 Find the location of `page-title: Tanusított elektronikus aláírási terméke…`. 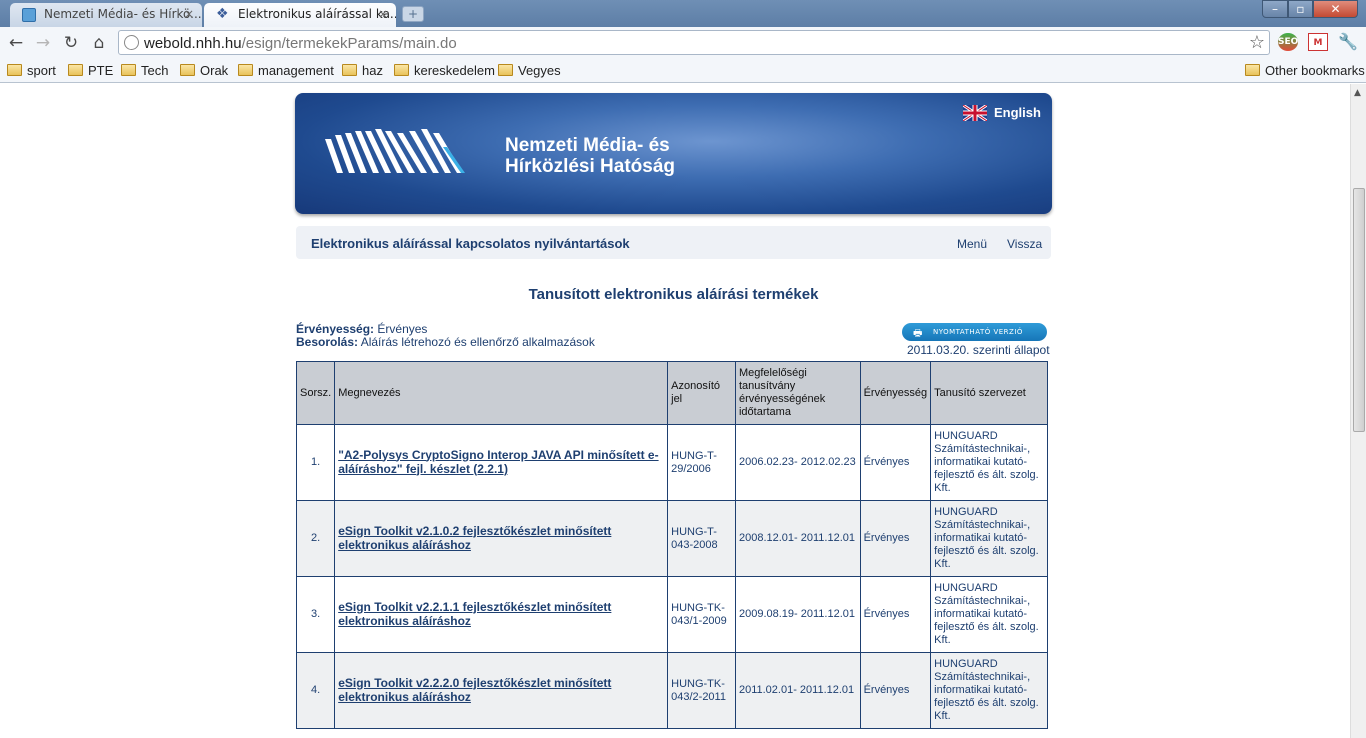

page-title: Tanusított elektronikus aláírási terméke… is located at coordinates (673, 294).